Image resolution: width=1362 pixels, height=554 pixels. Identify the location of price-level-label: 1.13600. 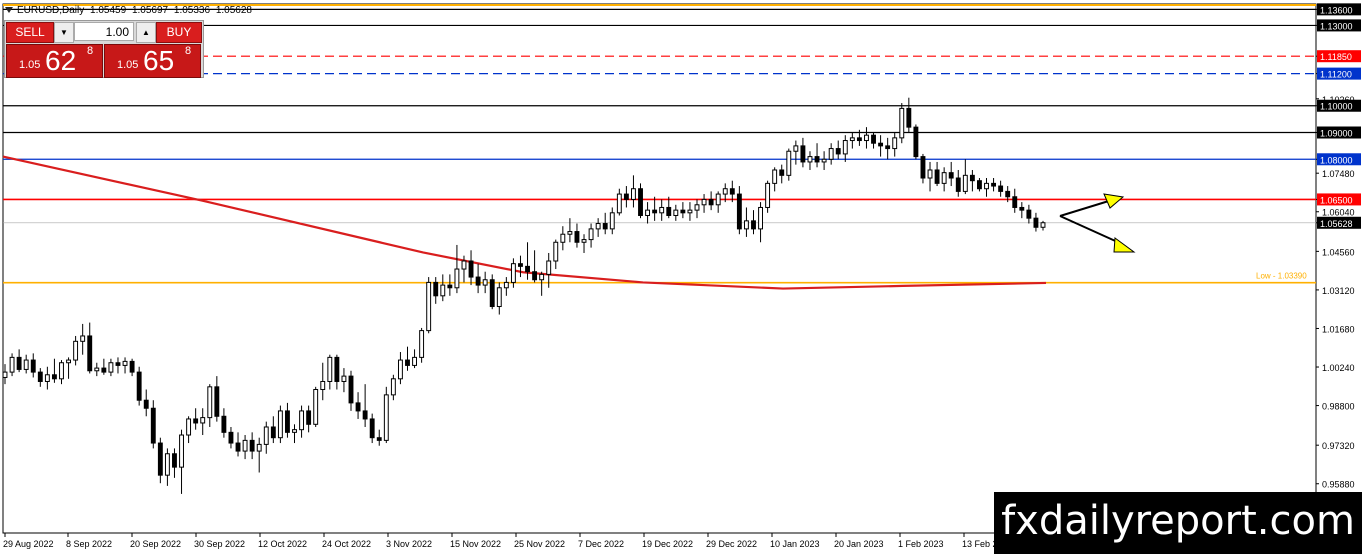
(1336, 10).